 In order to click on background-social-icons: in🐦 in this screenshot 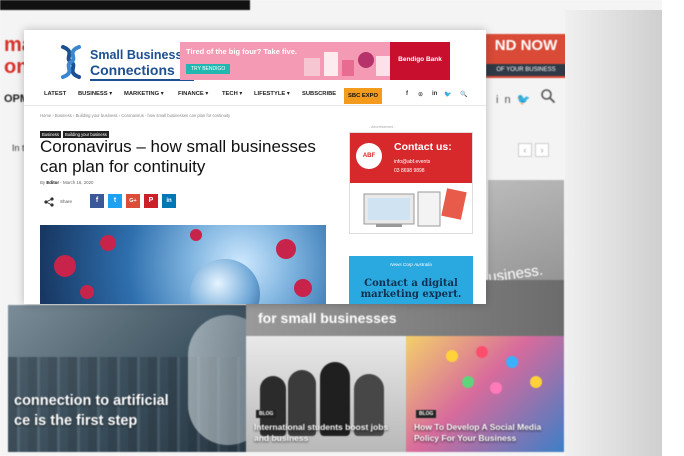, I will do `click(516, 99)`.